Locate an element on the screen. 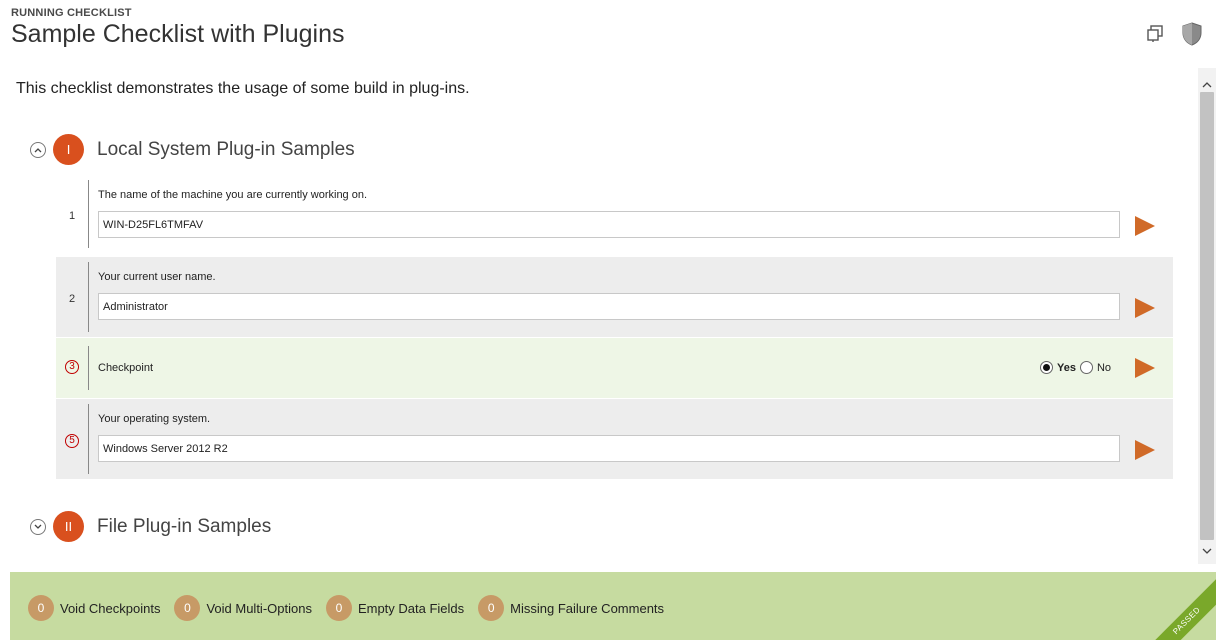  step-label: Checkpoint is located at coordinates (126, 368).